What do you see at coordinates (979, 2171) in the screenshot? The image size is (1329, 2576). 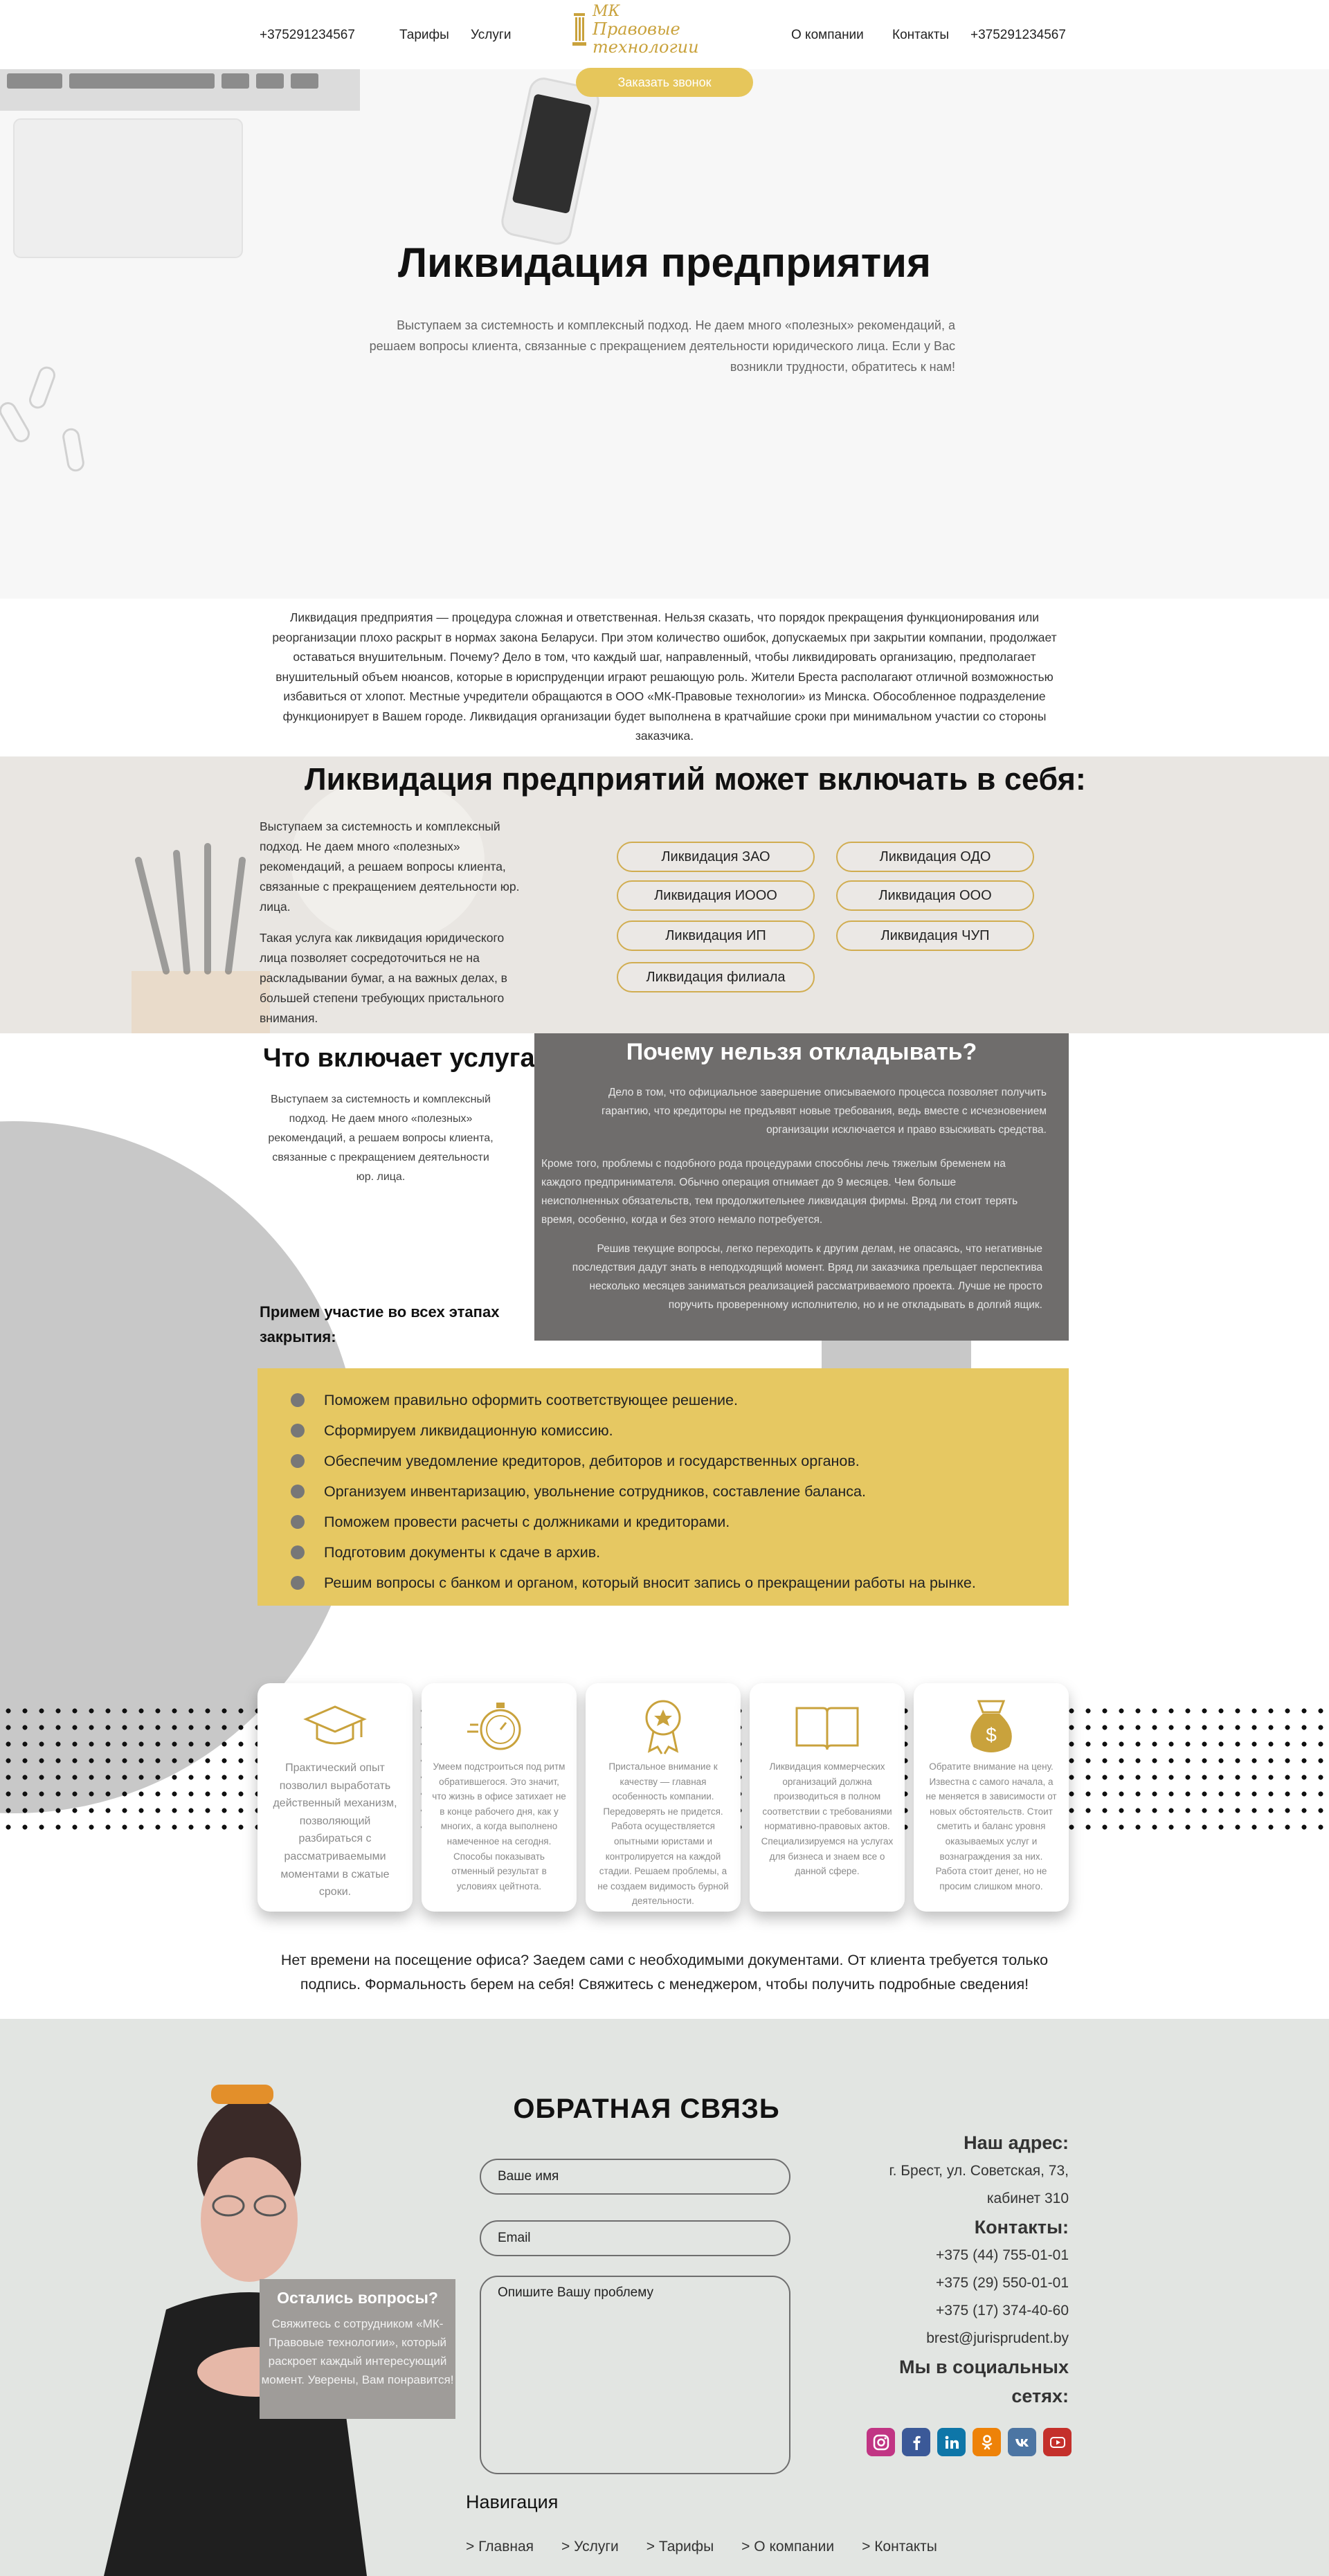 I see `address-line-1: г. Брест, ул. Советская, 73,` at bounding box center [979, 2171].